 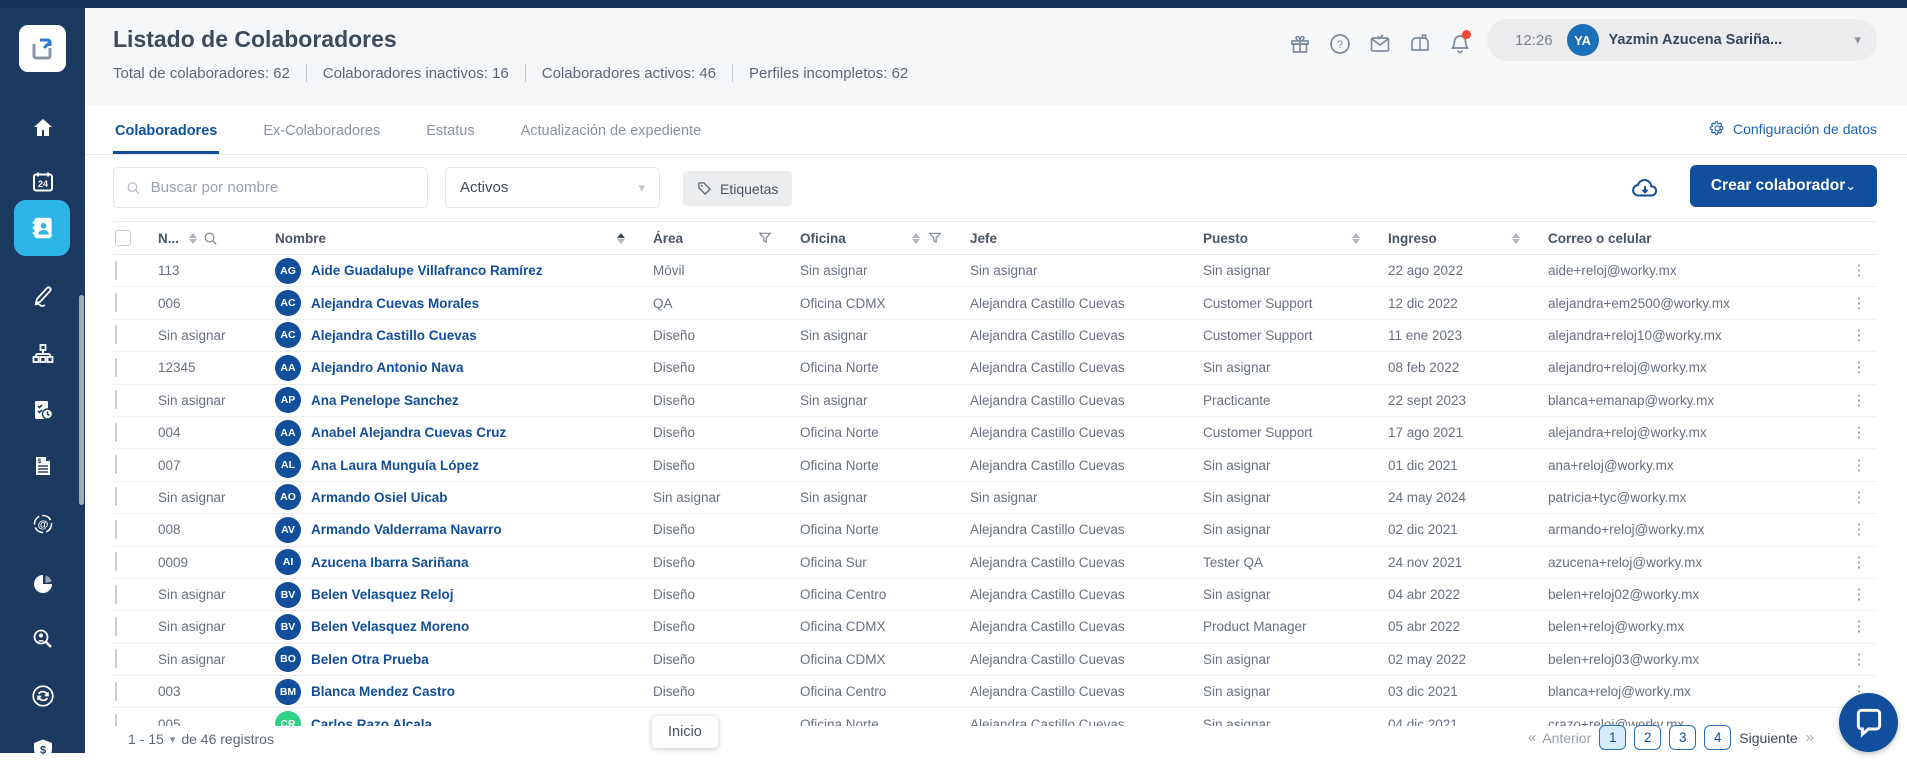 What do you see at coordinates (916, 238) in the screenshot?
I see `sort-office-icon` at bounding box center [916, 238].